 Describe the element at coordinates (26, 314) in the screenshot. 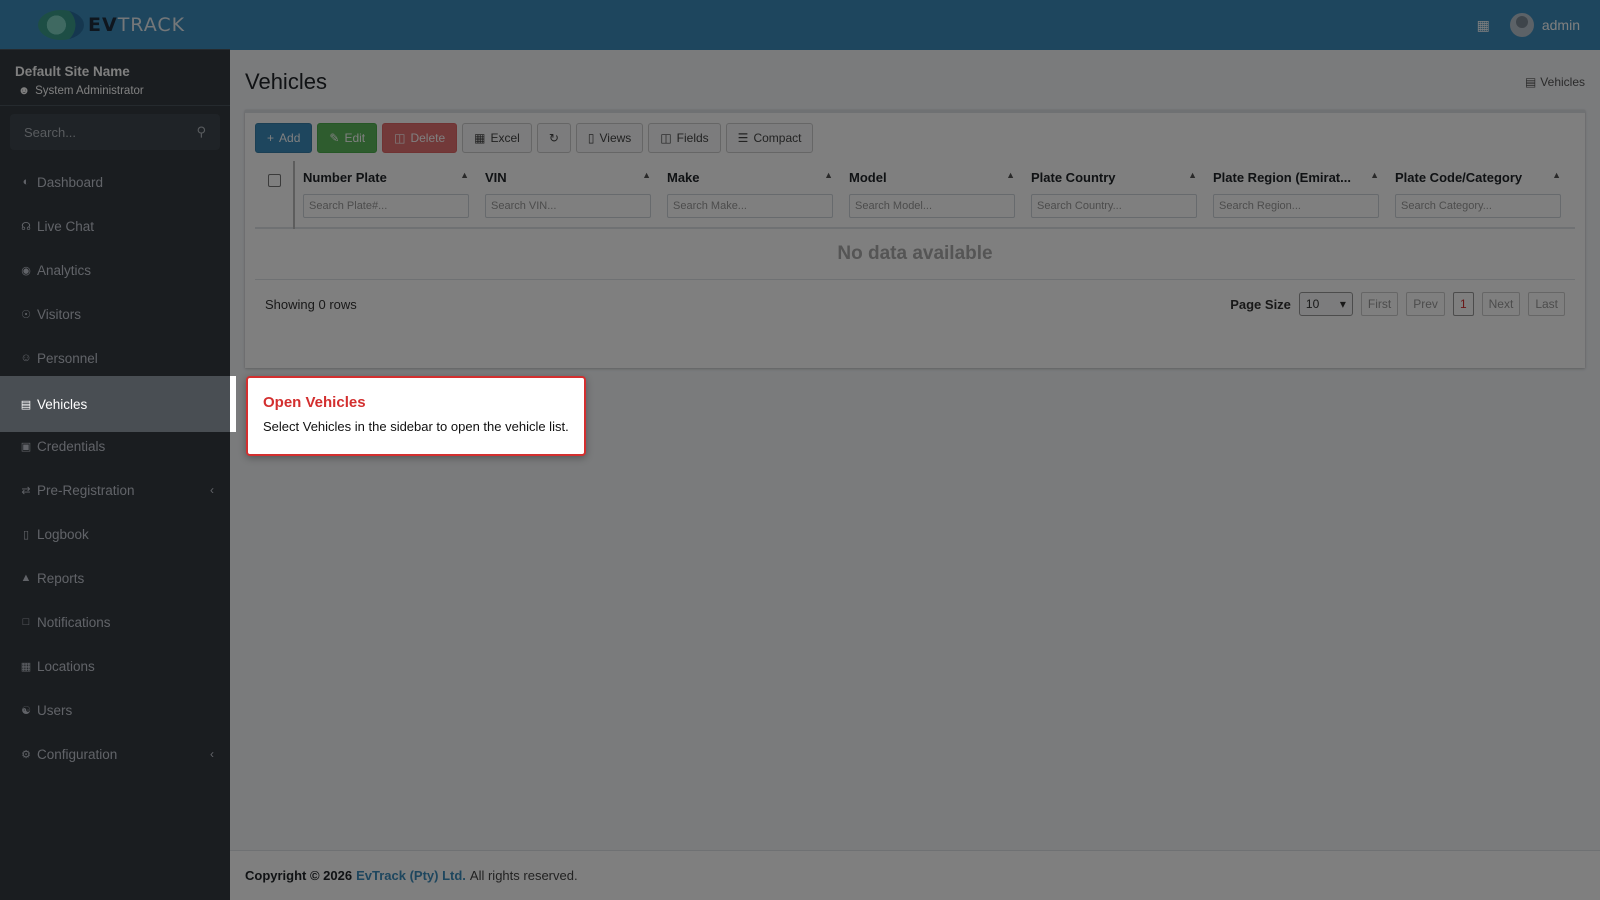

I see `eye-icon: ☉` at that location.